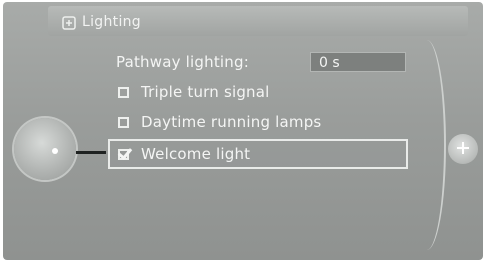 The height and width of the screenshot is (263, 486). Describe the element at coordinates (463, 148) in the screenshot. I see `plus-icon` at that location.